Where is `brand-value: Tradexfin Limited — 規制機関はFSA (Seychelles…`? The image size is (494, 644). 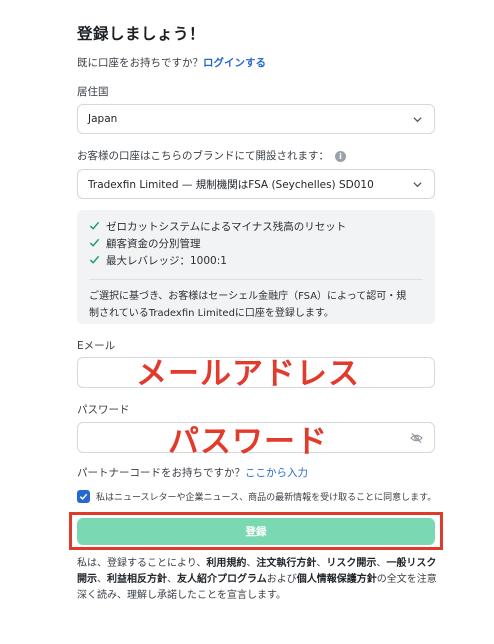 brand-value: Tradexfin Limited — 規制機関はFSA (Seychelles… is located at coordinates (231, 184).